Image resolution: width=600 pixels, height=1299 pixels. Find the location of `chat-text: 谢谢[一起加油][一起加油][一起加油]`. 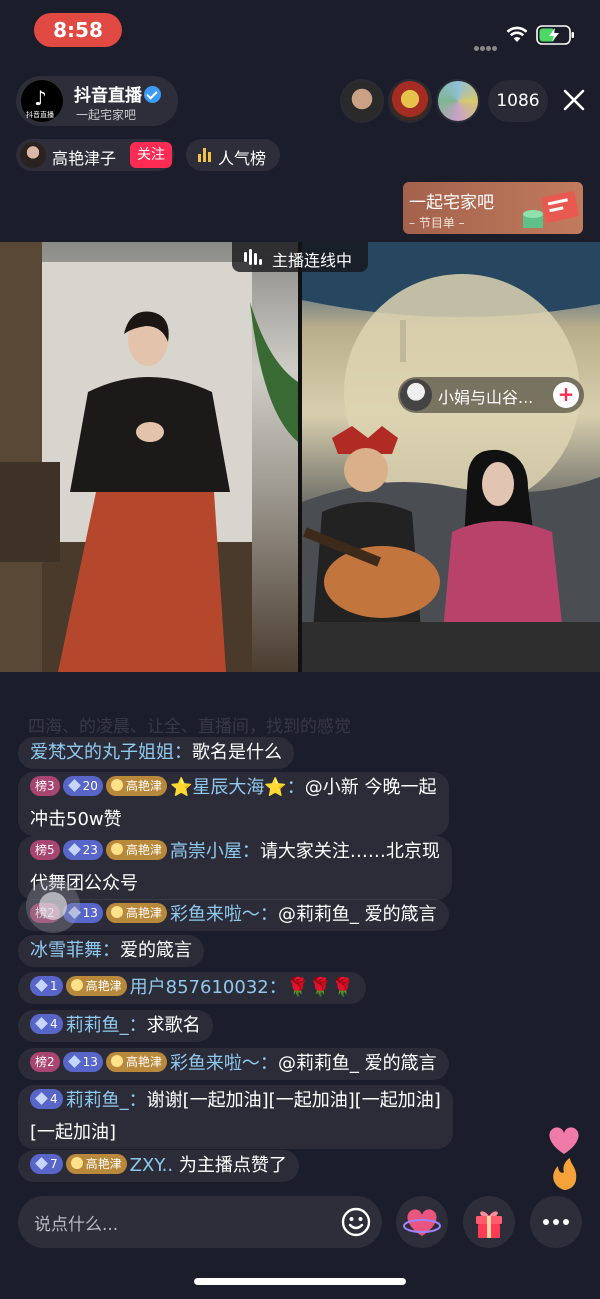

chat-text: 谢谢[一起加油][一起加油][一起加油] is located at coordinates (293, 1100).